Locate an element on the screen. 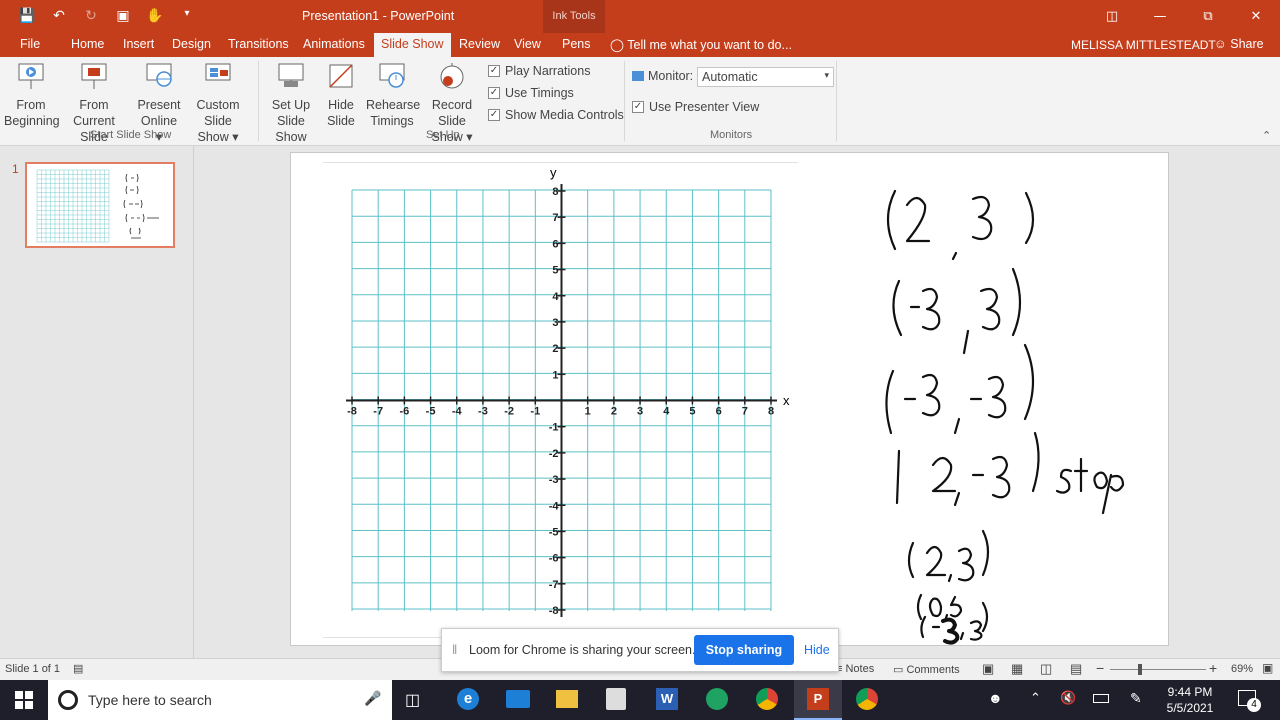  minimize-icon: — is located at coordinates (1160, 16).